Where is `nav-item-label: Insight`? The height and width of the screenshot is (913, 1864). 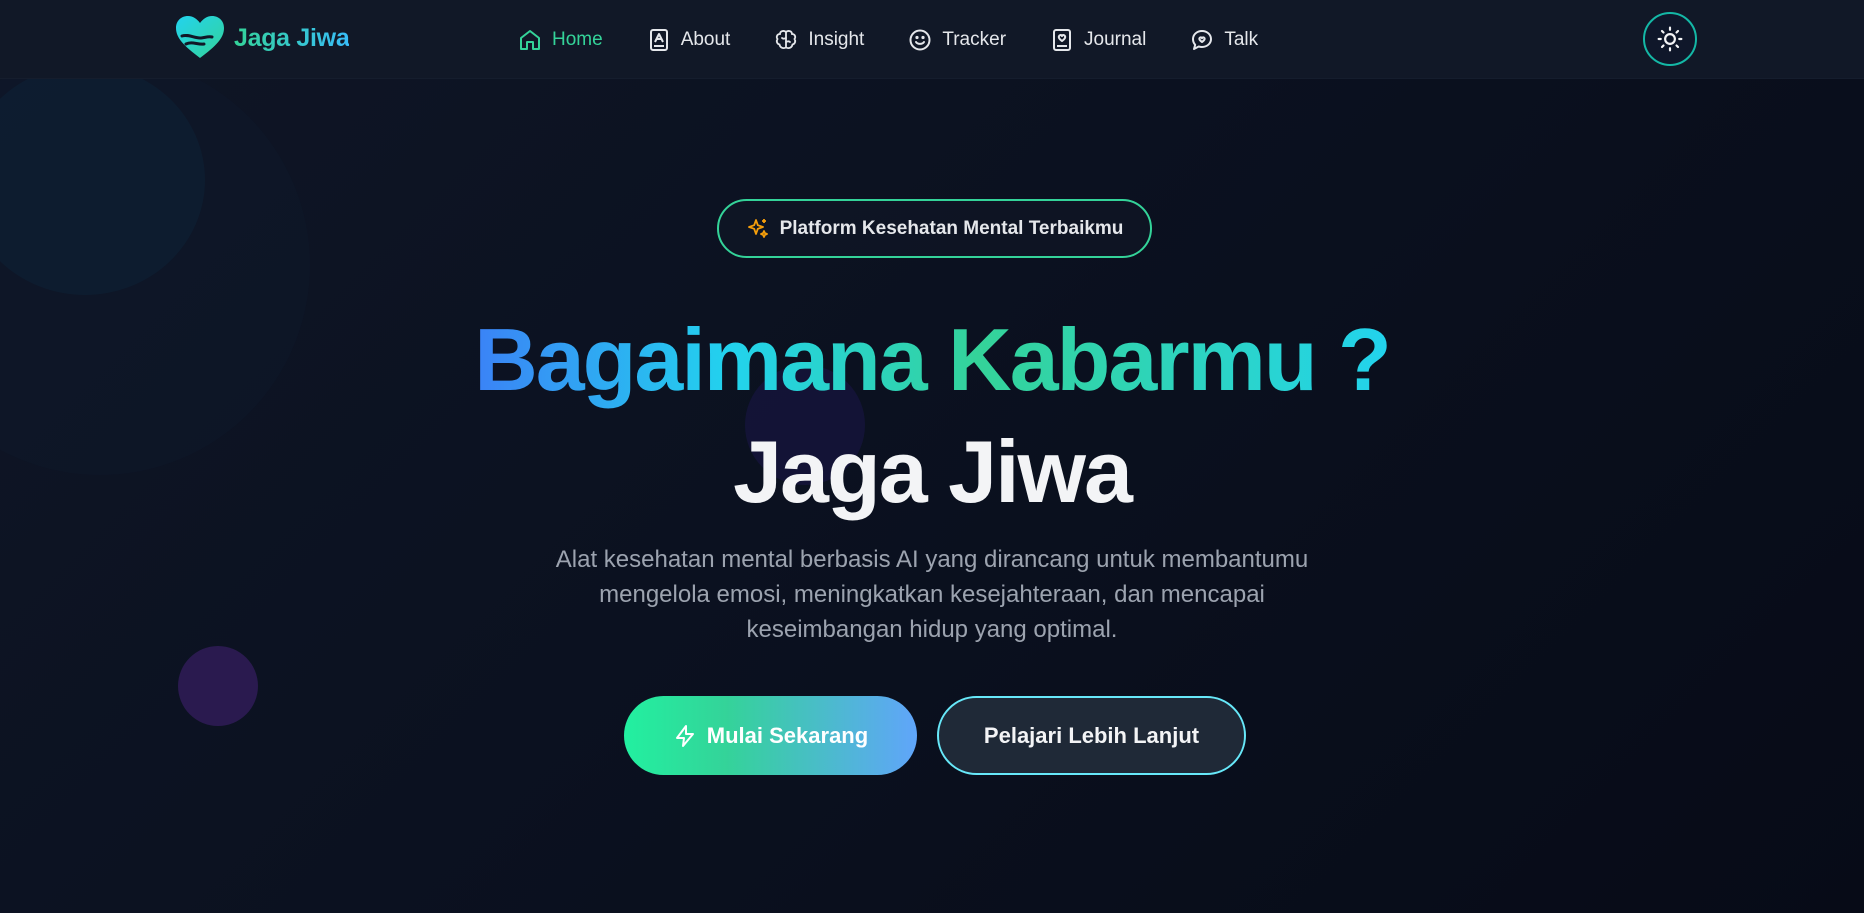
nav-item-label: Insight is located at coordinates (836, 39).